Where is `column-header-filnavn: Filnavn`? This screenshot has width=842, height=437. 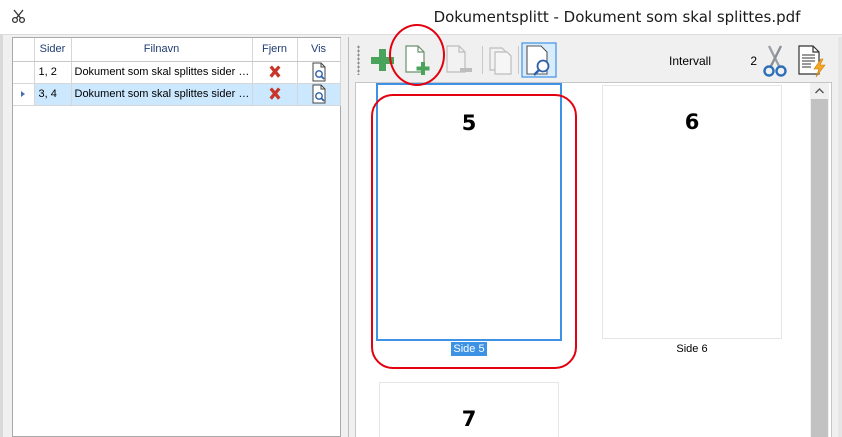 column-header-filnavn: Filnavn is located at coordinates (162, 50).